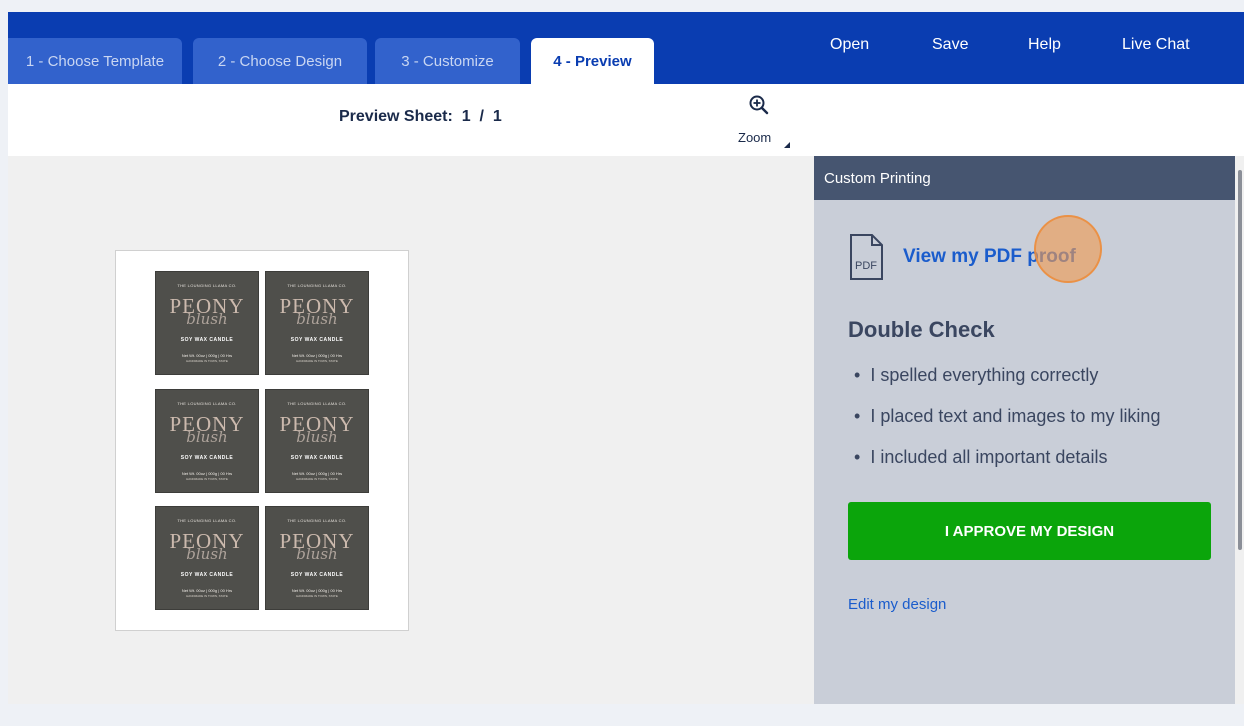  What do you see at coordinates (447, 61) in the screenshot?
I see `tab-customize: 3 - Customize` at bounding box center [447, 61].